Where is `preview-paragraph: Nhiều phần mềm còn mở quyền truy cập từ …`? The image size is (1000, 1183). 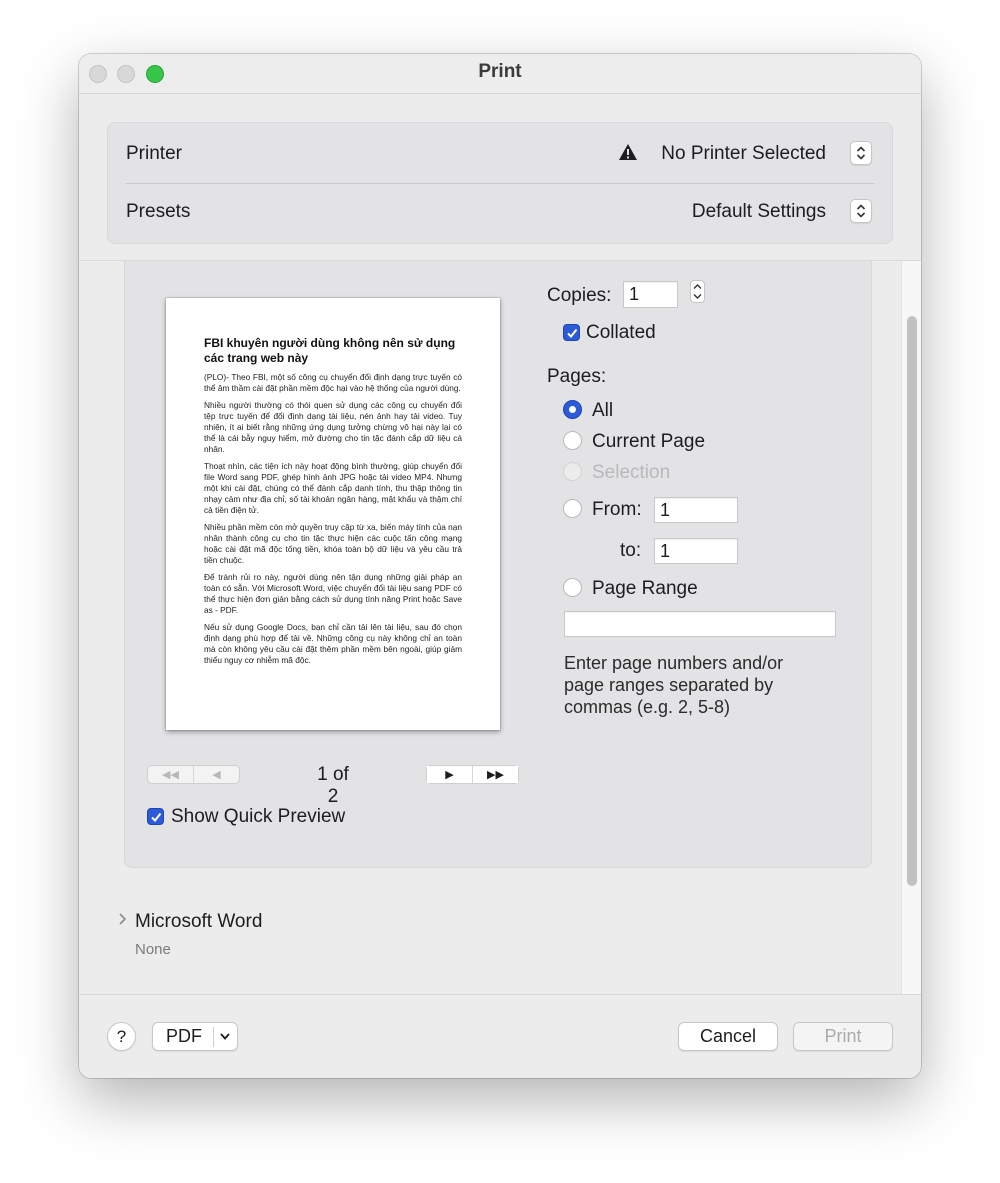
preview-paragraph: Nhiều phần mềm còn mở quyền truy cập từ … is located at coordinates (333, 543).